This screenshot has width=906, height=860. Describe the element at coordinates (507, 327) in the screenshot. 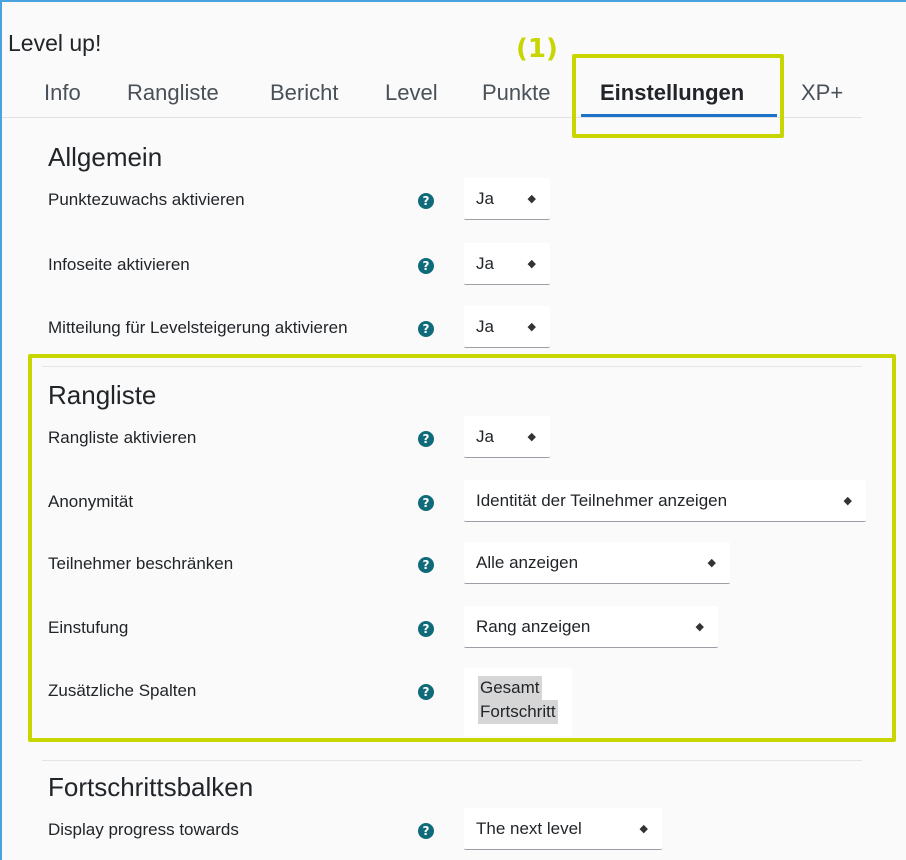

I see `select-levelsteigerung: Ja ◆` at that location.